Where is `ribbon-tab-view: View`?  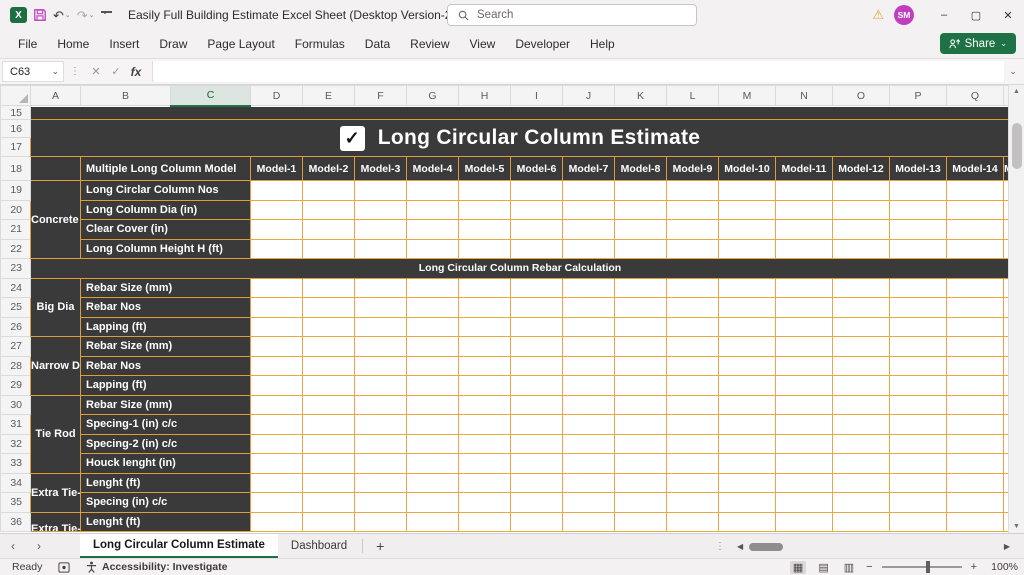 ribbon-tab-view: View is located at coordinates (483, 44).